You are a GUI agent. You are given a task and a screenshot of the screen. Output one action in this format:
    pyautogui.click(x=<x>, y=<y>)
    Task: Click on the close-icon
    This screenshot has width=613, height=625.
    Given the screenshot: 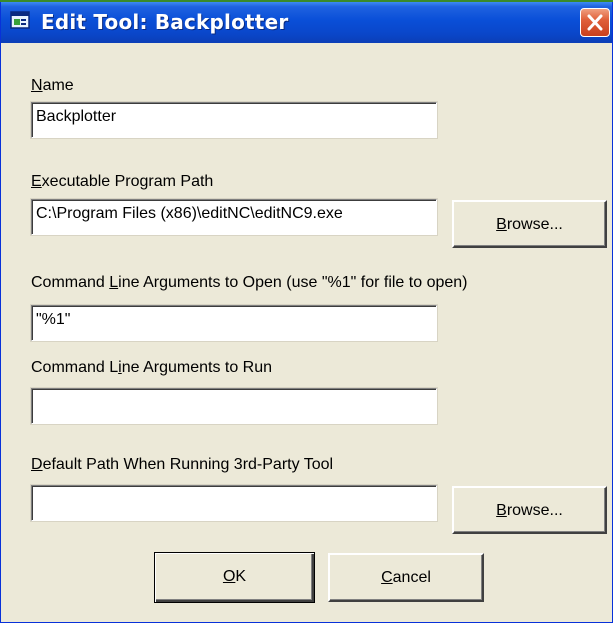 What is the action you would take?
    pyautogui.click(x=595, y=22)
    